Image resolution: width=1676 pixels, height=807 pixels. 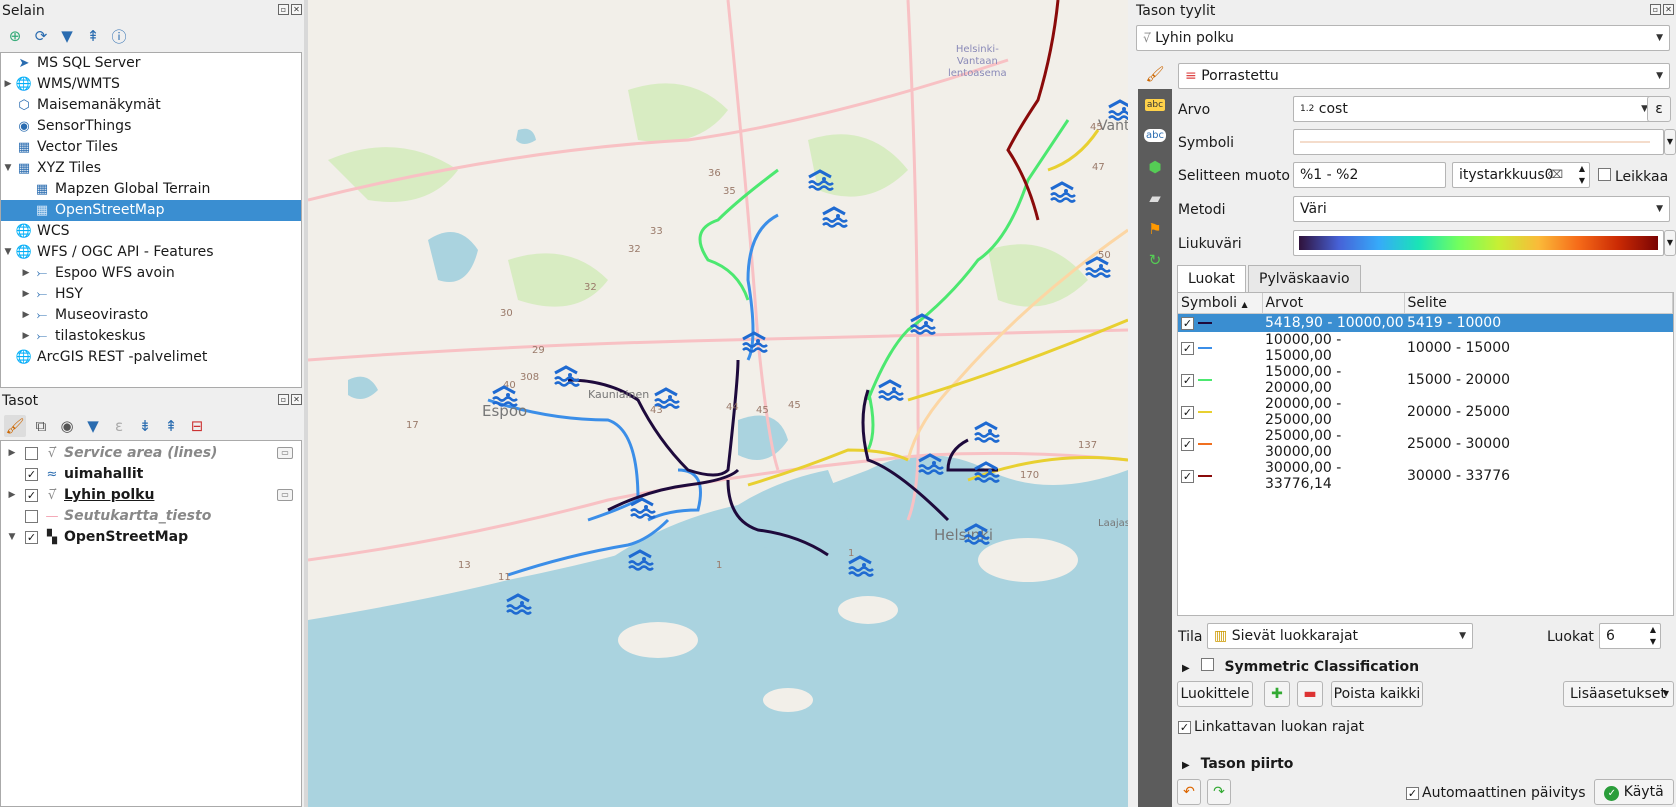 I want to click on class-range-cell: 15000,00 - 20000,00, so click(x=1333, y=380).